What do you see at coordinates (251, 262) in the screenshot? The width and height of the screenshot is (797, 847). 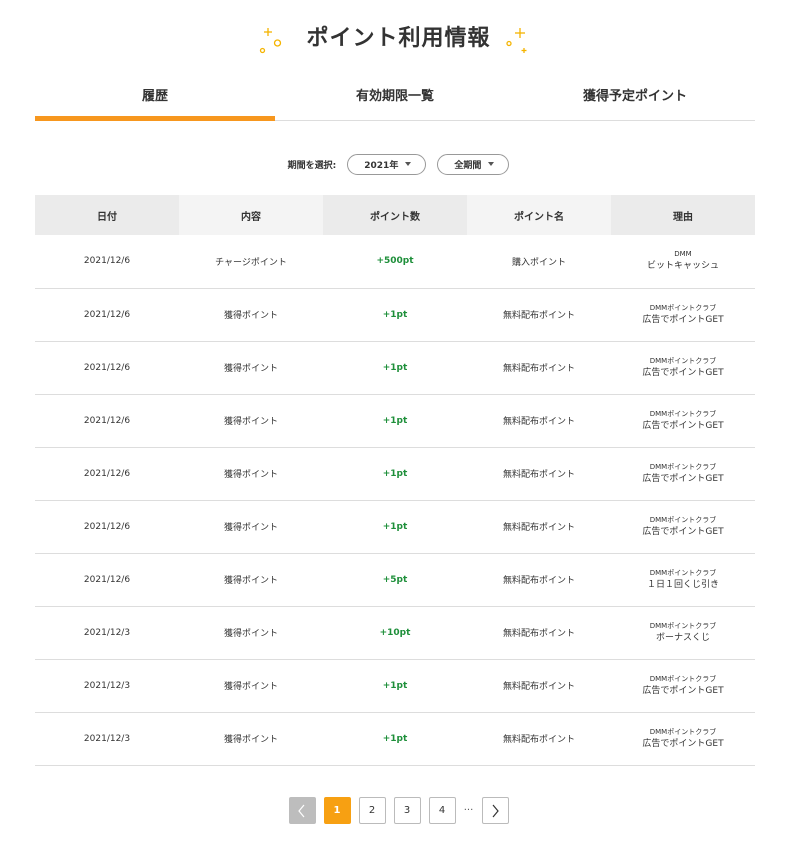 I see `cell-content: チャージポイント` at bounding box center [251, 262].